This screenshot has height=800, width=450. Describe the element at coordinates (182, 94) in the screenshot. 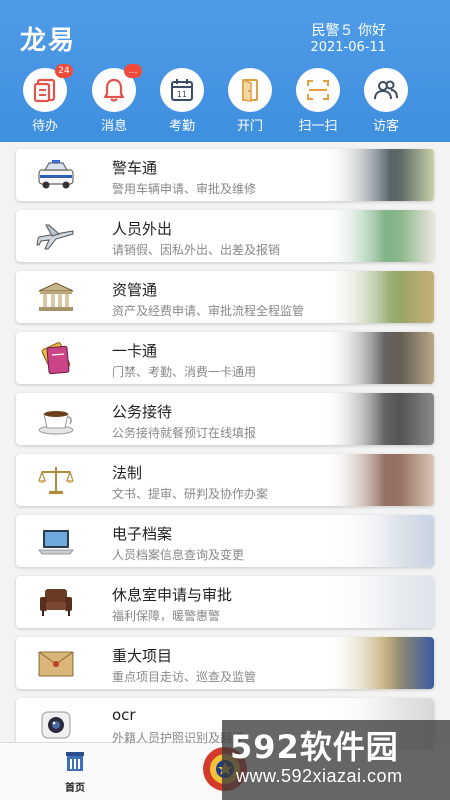

I see `calendar-day: 11` at that location.